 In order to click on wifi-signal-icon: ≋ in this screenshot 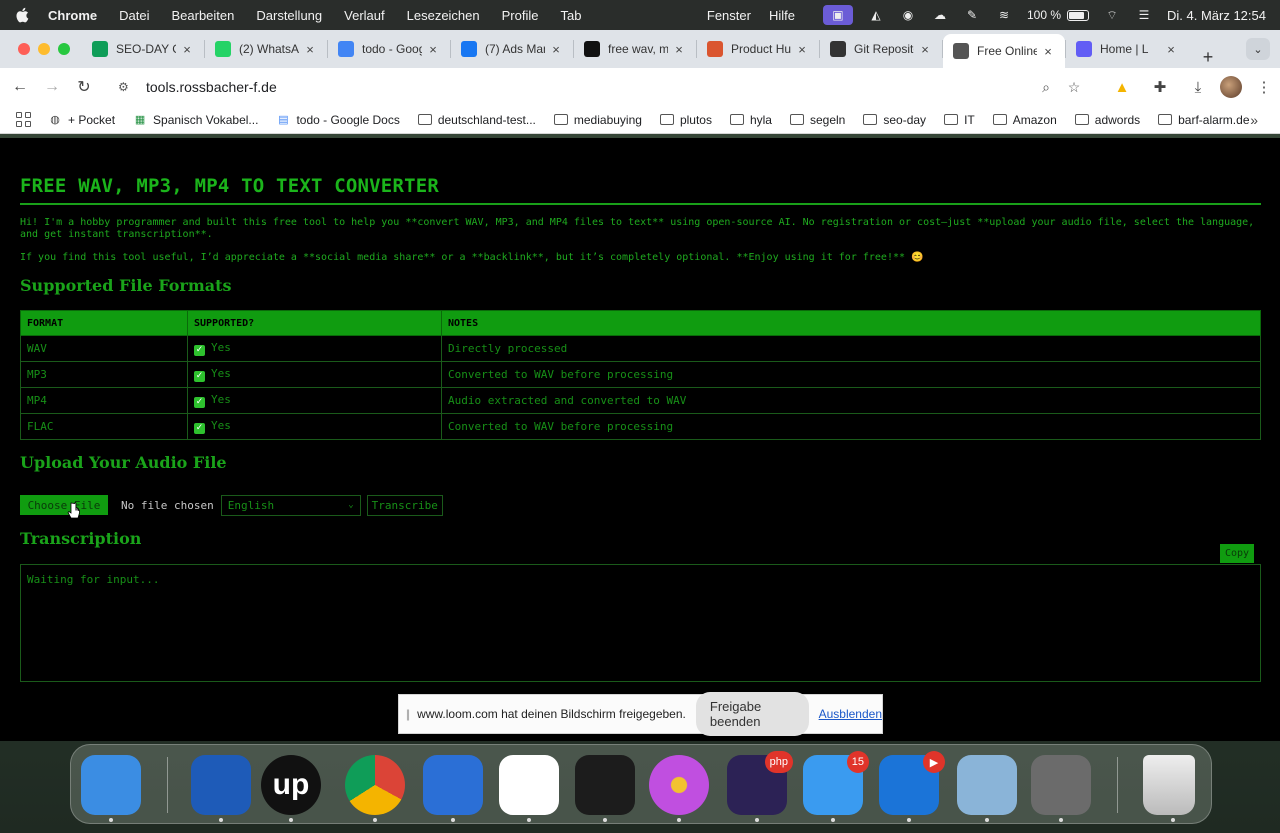, I will do `click(1004, 15)`.